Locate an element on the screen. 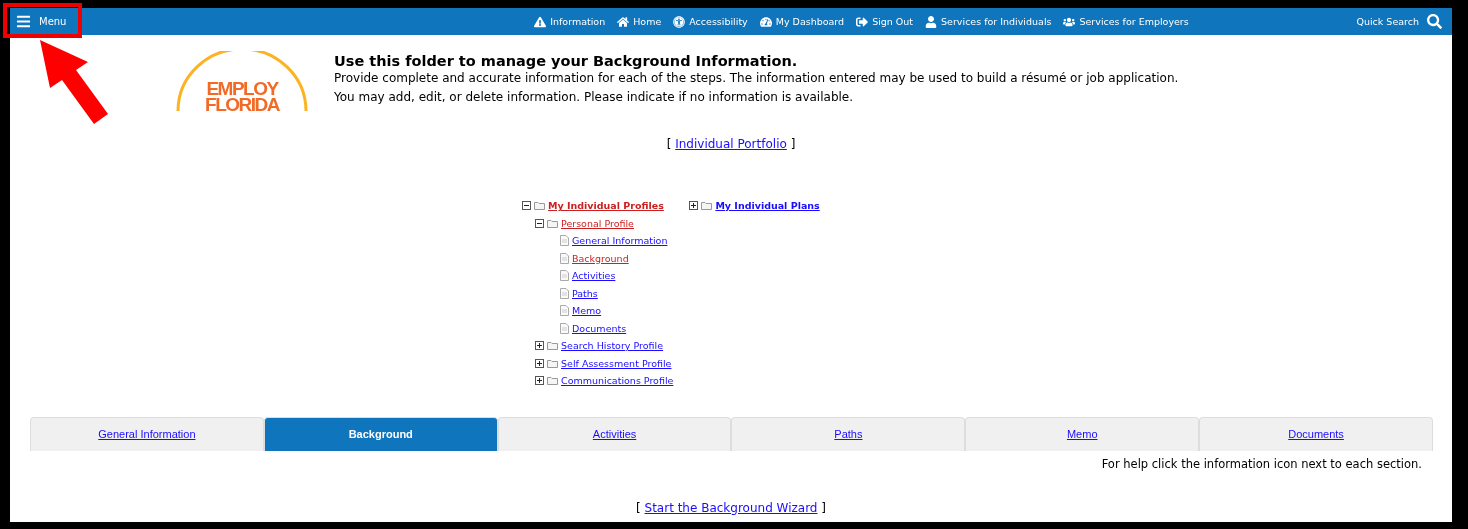 The image size is (1468, 529). page-title: Use this folder to manage your Background Information. is located at coordinates (566, 61).